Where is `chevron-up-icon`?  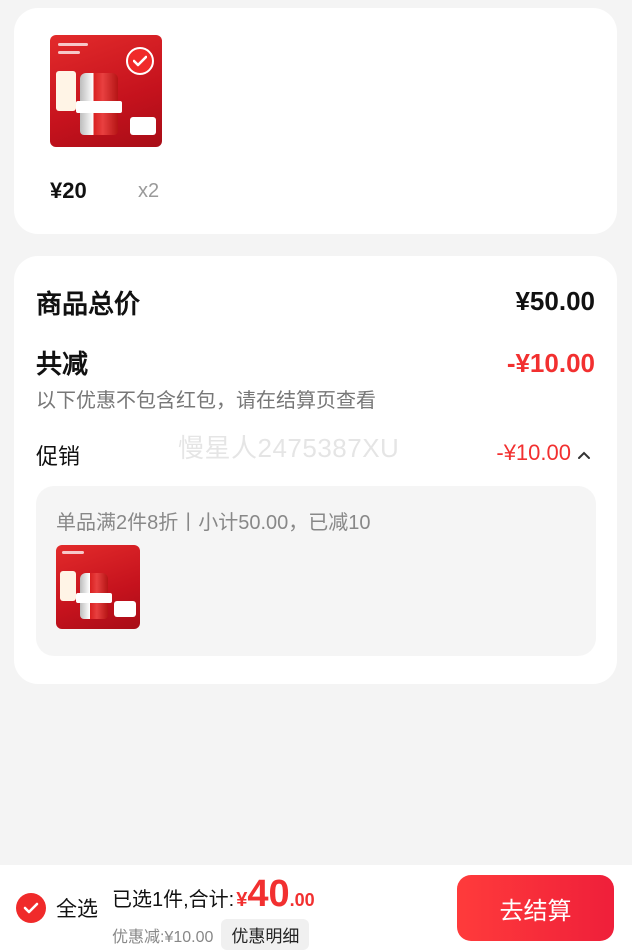
chevron-up-icon is located at coordinates (584, 453).